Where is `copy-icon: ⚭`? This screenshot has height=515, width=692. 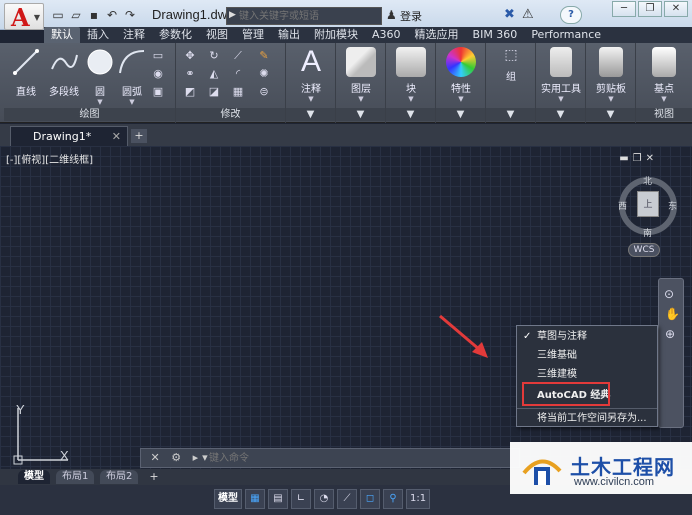
copy-icon: ⚭ is located at coordinates (190, 74).